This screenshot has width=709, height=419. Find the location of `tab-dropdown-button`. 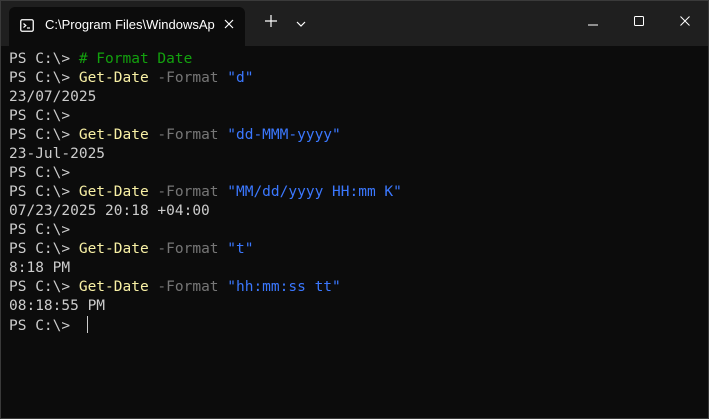

tab-dropdown-button is located at coordinates (301, 23).